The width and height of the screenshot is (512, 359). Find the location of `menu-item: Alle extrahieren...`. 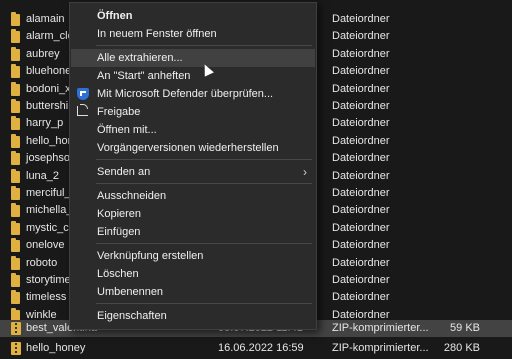

menu-item: Alle extrahieren... is located at coordinates (193, 58).